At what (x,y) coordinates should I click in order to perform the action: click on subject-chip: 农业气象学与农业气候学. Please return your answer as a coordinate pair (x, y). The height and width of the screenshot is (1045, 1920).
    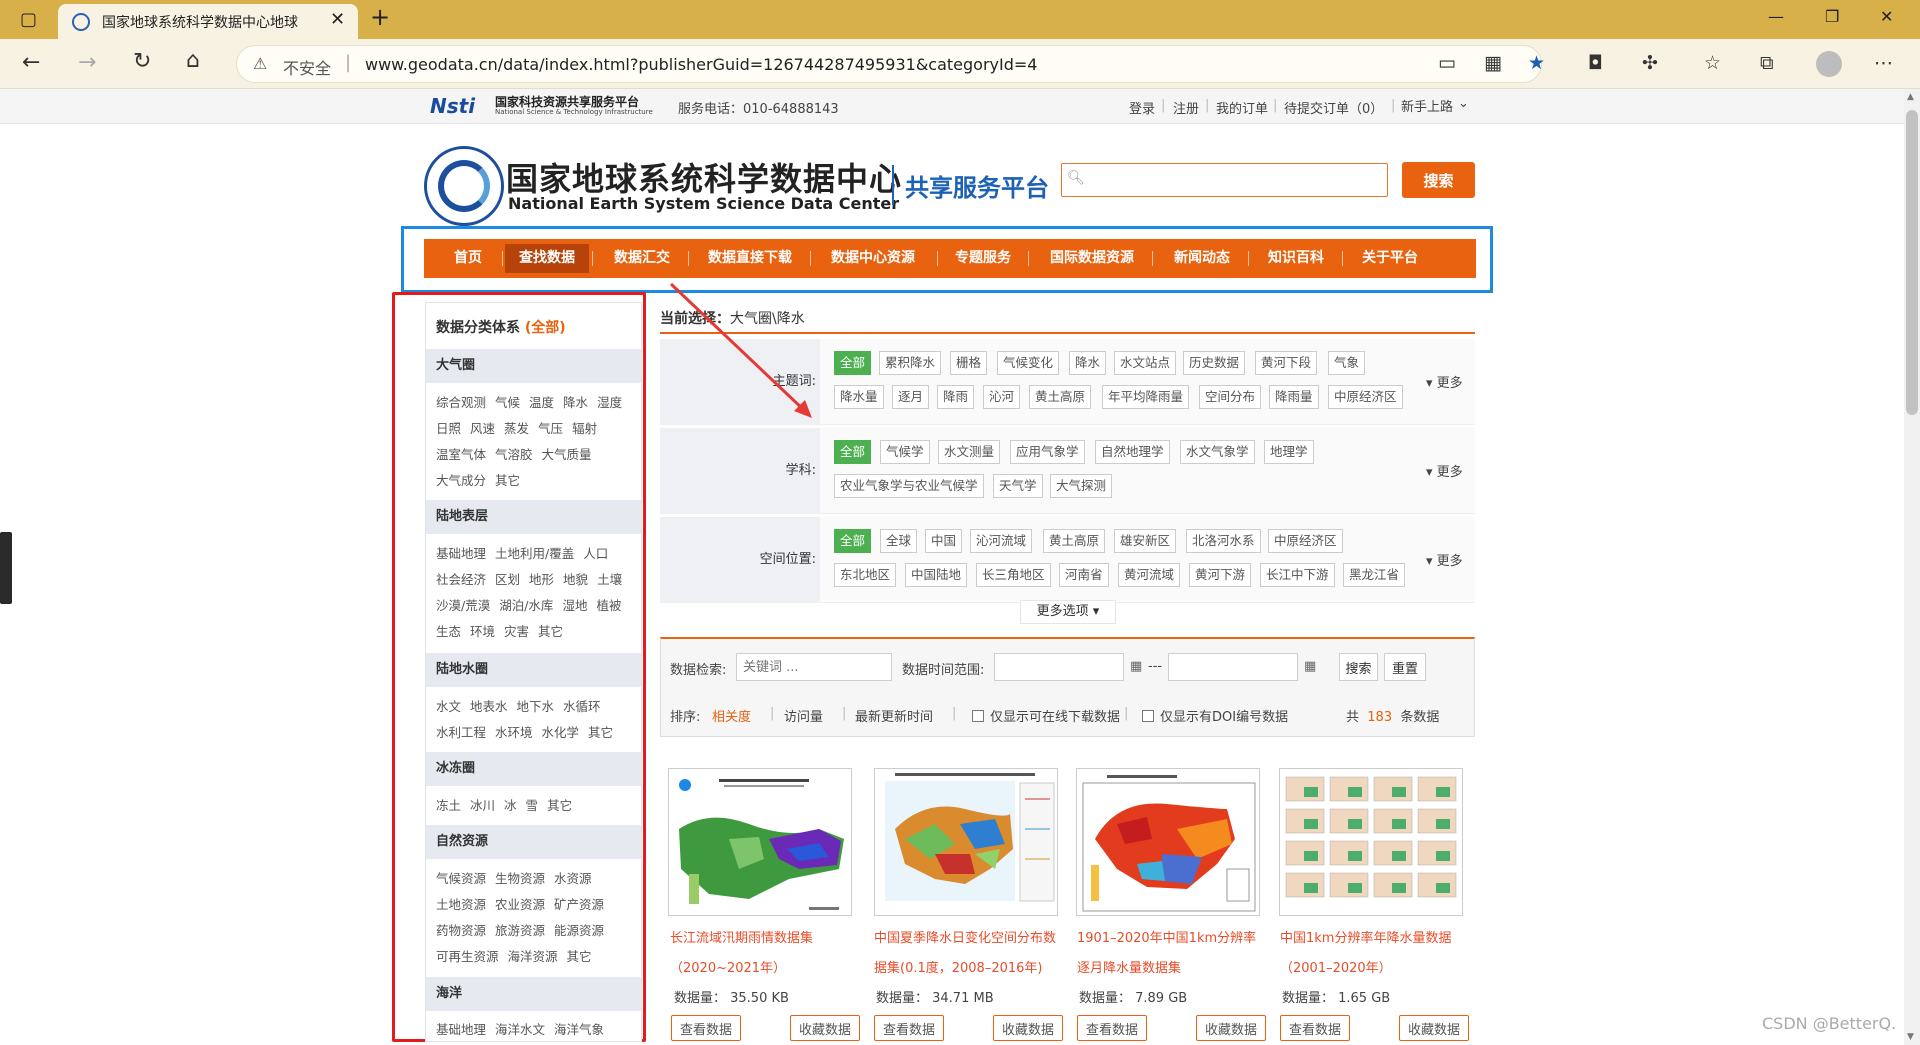
    Looking at the image, I should click on (909, 486).